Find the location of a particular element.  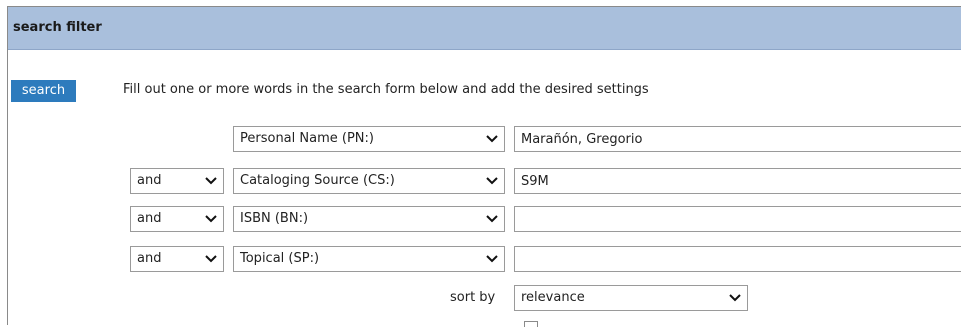

field-select-row-3: ISBN (BN:) is located at coordinates (369, 219).